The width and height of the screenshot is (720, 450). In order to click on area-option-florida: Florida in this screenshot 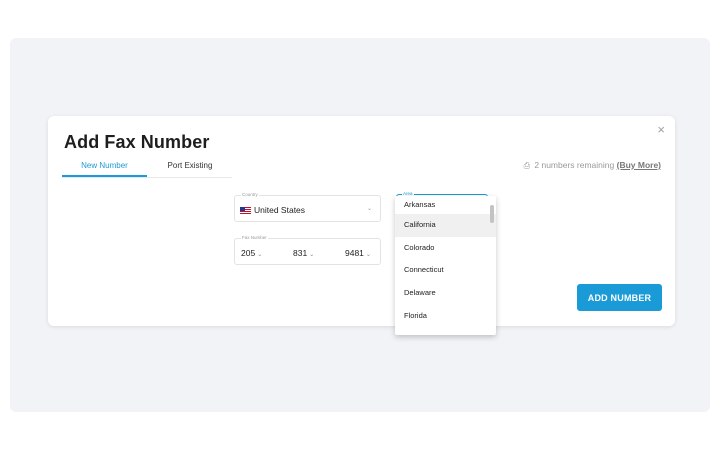, I will do `click(445, 316)`.